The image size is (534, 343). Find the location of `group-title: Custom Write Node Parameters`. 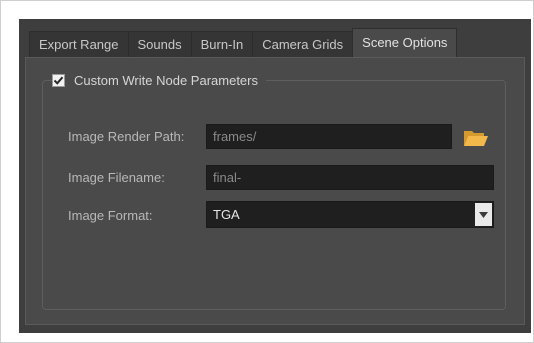

group-title: Custom Write Node Parameters is located at coordinates (166, 80).